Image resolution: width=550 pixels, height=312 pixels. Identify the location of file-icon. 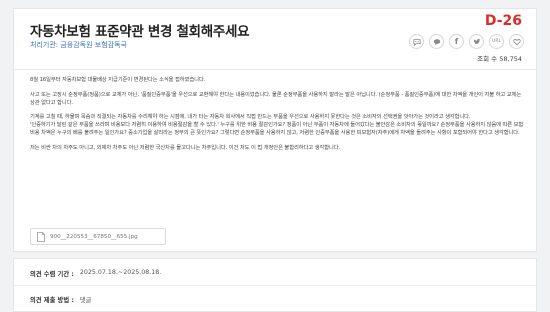
(41, 236).